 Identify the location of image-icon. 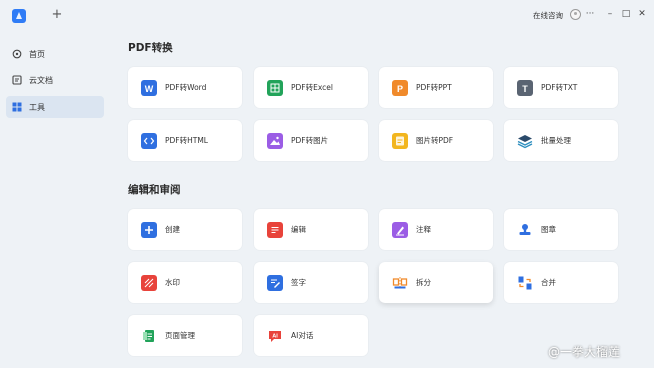
(275, 140).